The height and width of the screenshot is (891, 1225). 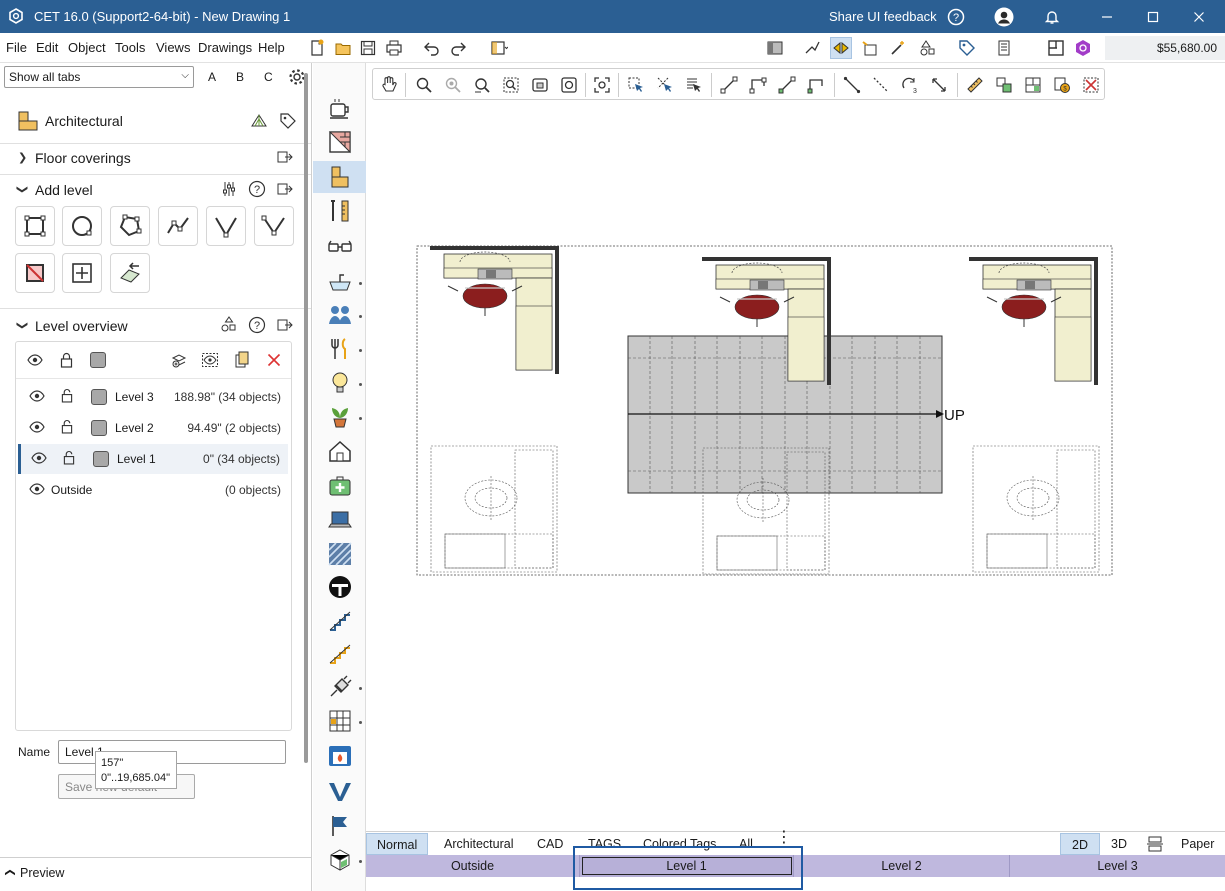 I want to click on delete-icon, so click(x=274, y=360).